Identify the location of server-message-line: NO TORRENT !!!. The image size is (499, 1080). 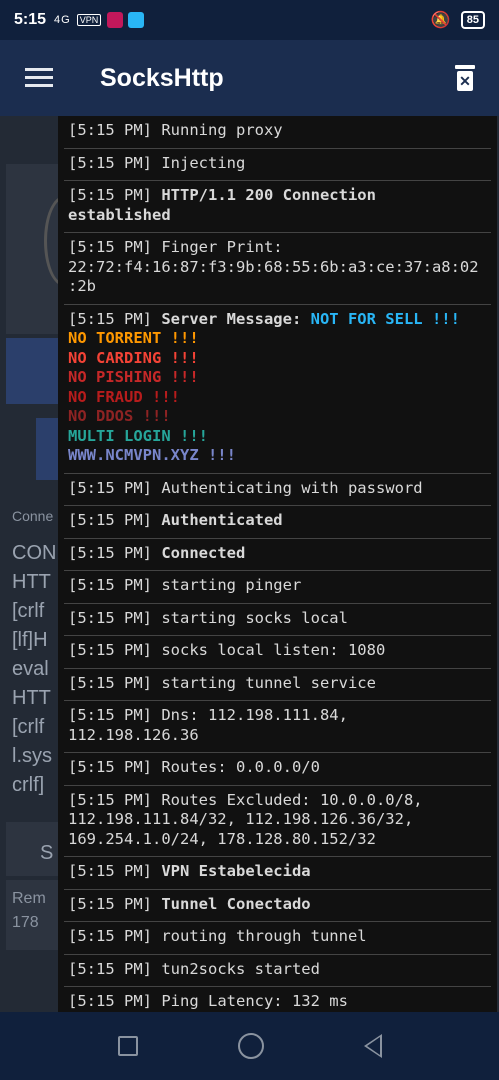
(133, 338).